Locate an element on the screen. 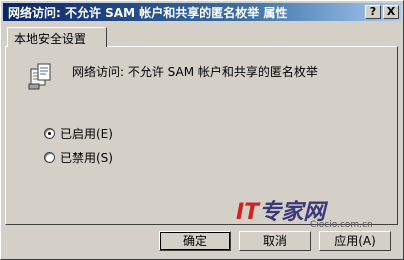  enabled-label: 已启用(E) is located at coordinates (86, 133).